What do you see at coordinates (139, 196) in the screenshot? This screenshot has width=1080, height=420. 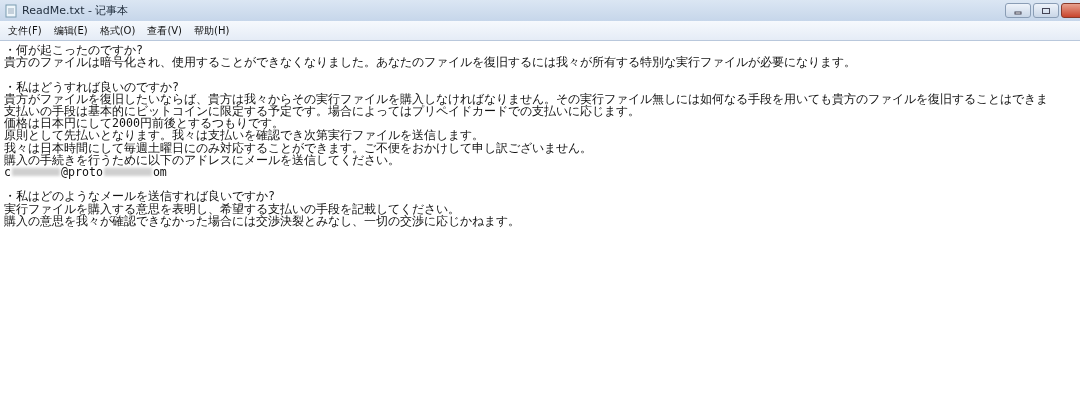 I see `text-line: ・私はどのようなメールを送信すれば良いですか?` at bounding box center [139, 196].